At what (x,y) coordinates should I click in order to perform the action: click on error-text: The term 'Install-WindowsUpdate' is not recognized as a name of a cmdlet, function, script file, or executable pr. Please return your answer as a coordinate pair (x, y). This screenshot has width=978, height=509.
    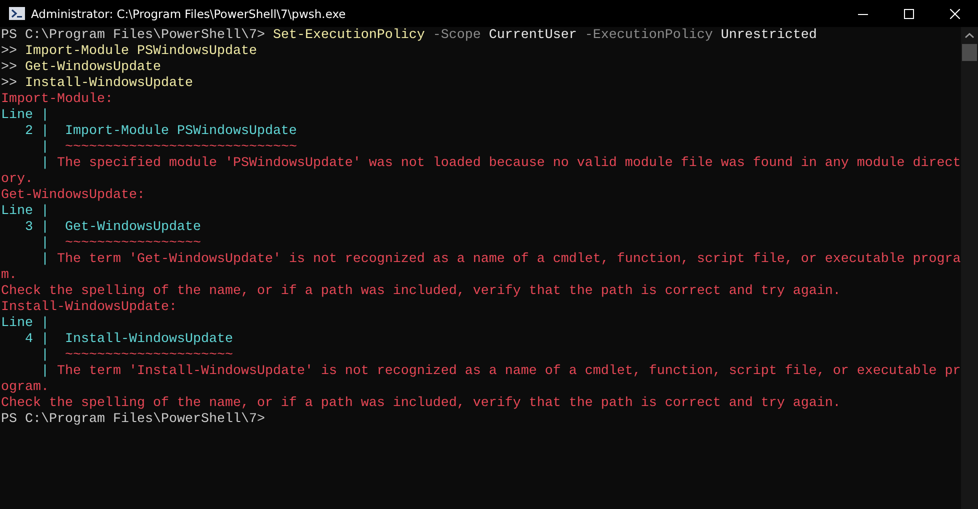
    Looking at the image, I should click on (509, 371).